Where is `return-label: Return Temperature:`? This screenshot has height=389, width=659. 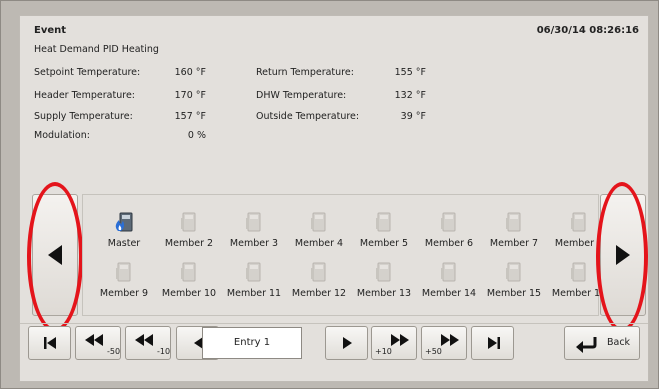 return-label: Return Temperature: is located at coordinates (305, 72).